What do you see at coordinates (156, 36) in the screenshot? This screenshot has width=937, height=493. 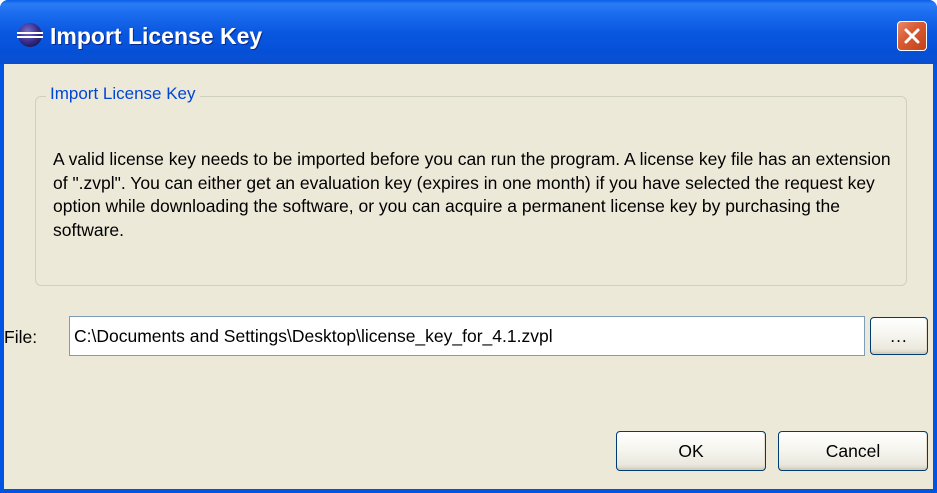 I see `dialog-title: Import License Key` at bounding box center [156, 36].